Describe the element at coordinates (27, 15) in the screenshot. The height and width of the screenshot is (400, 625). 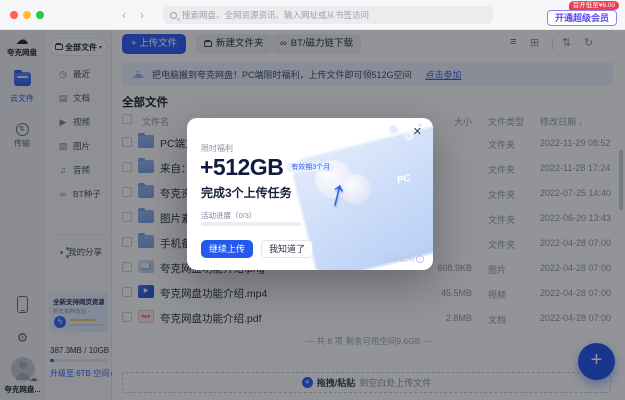
I see `minimize-window-button` at that location.